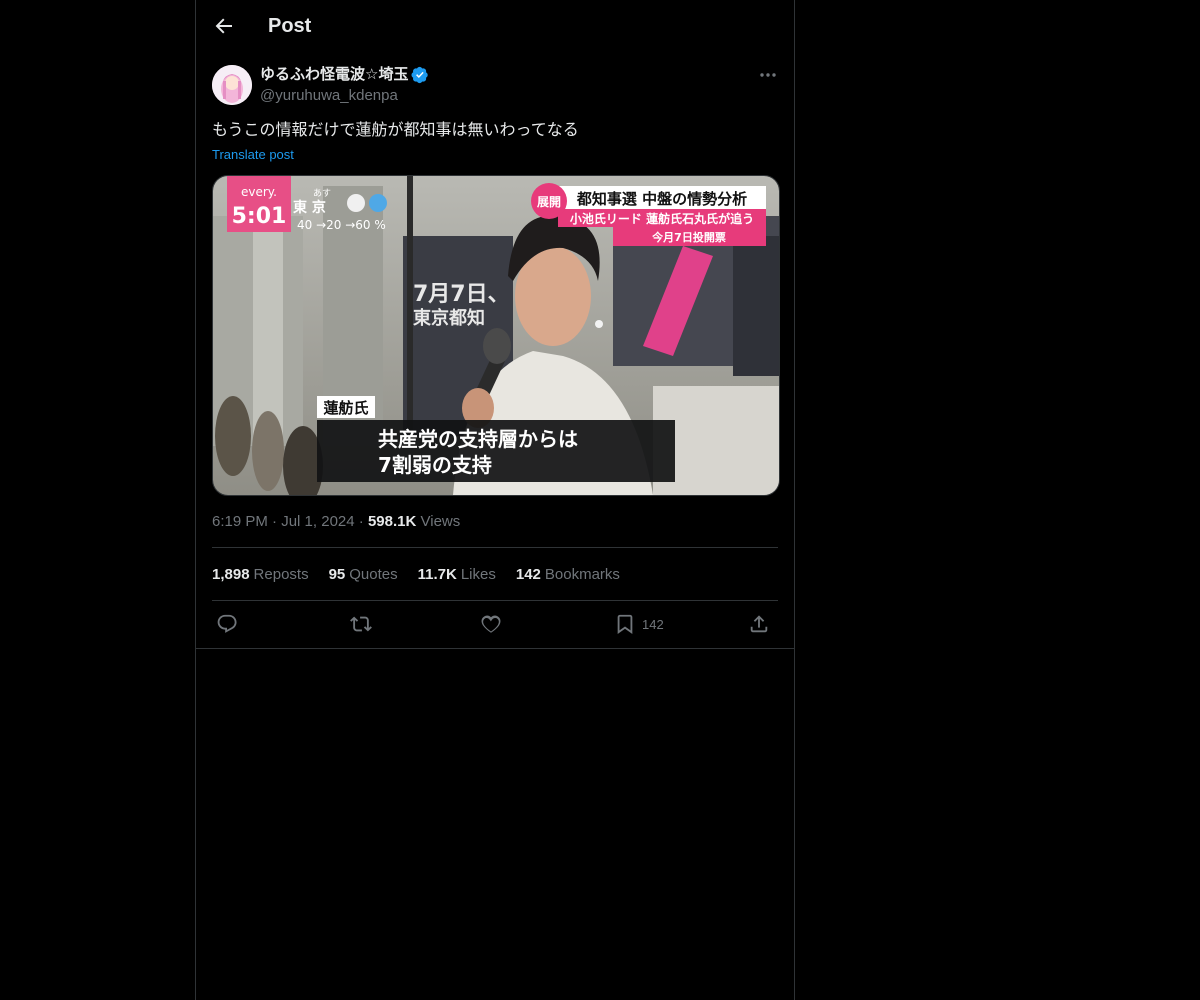  I want to click on quotes-label: Quotes, so click(373, 574).